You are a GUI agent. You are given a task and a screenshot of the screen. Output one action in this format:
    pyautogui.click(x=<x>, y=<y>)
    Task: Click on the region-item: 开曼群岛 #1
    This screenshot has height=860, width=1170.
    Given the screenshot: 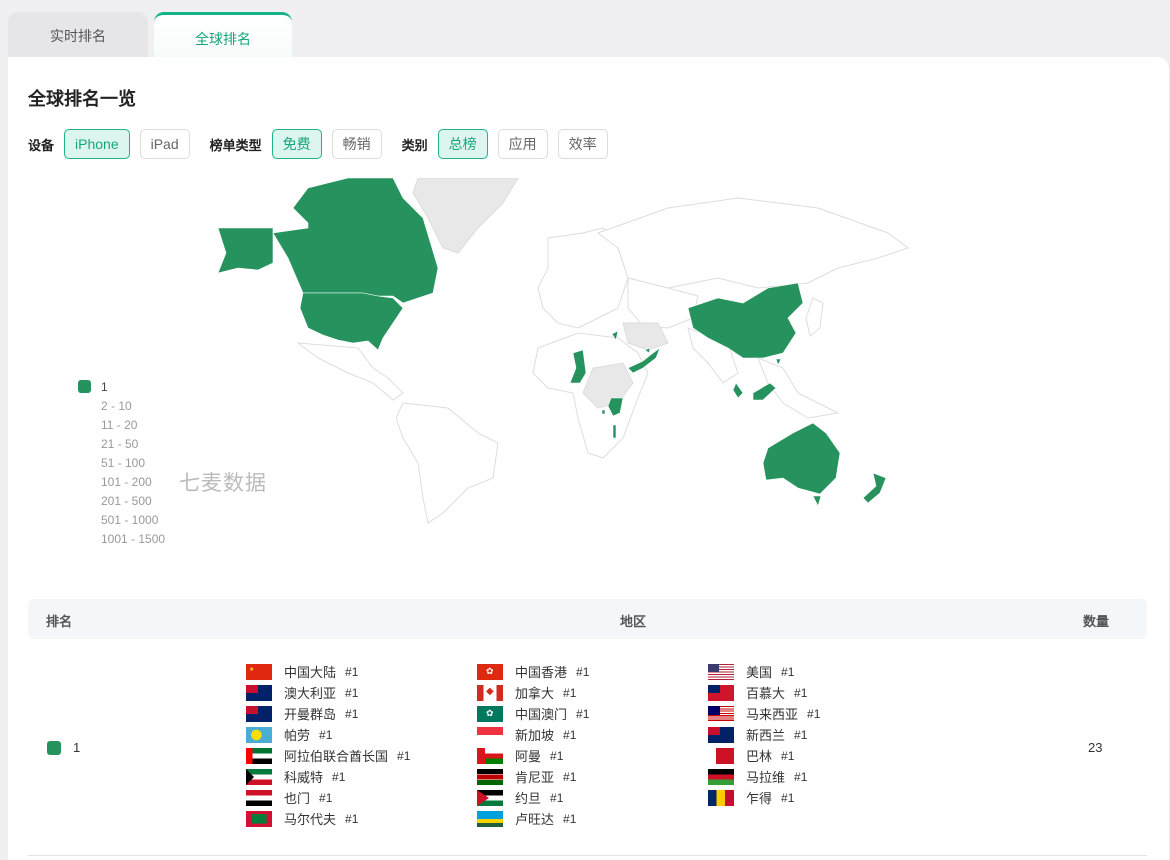 What is the action you would take?
    pyautogui.click(x=361, y=713)
    